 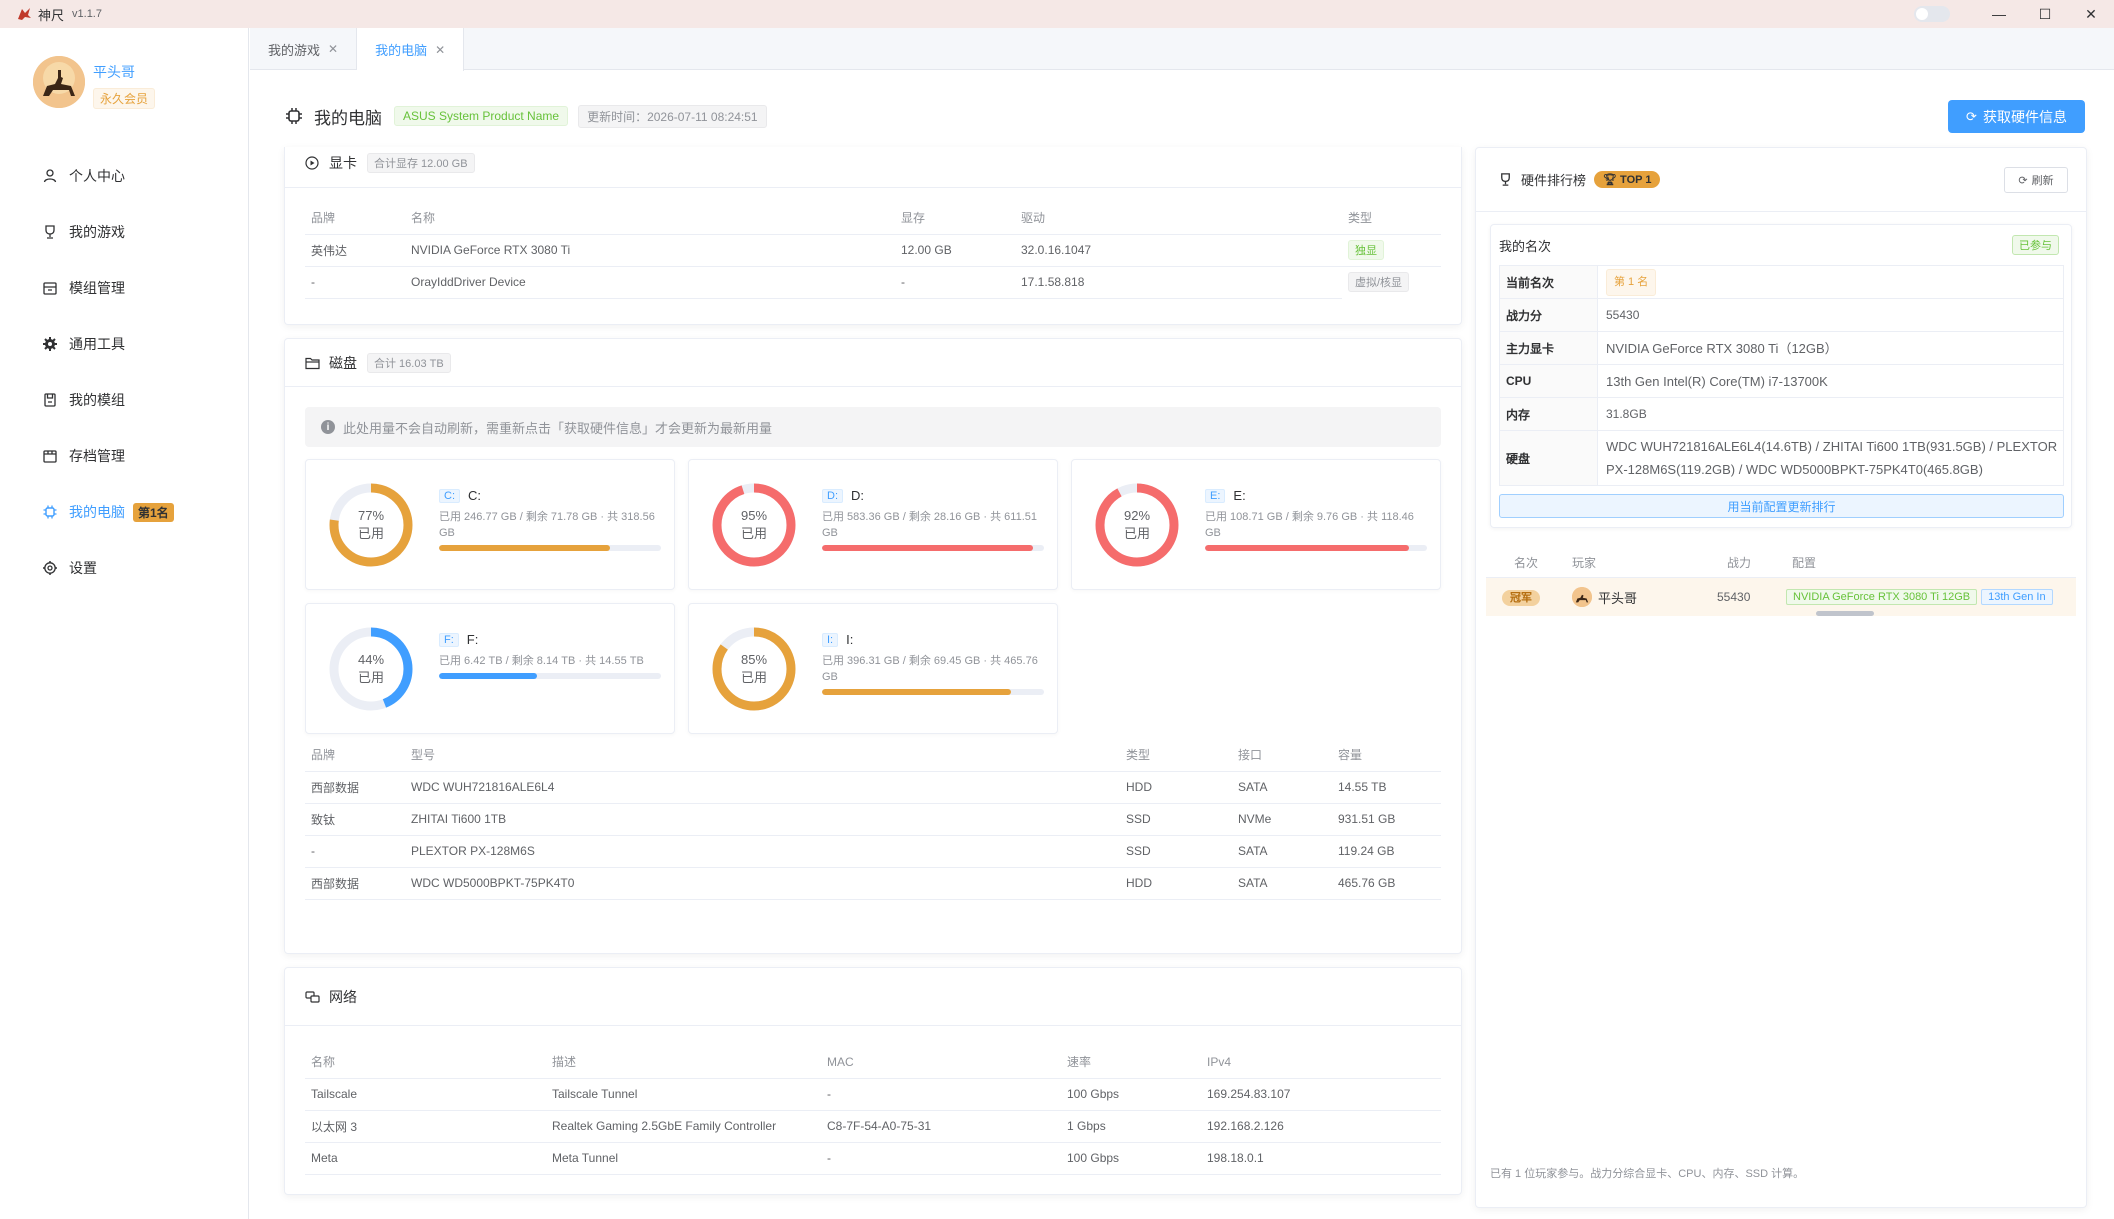 I want to click on theme-toggle, so click(x=1932, y=14).